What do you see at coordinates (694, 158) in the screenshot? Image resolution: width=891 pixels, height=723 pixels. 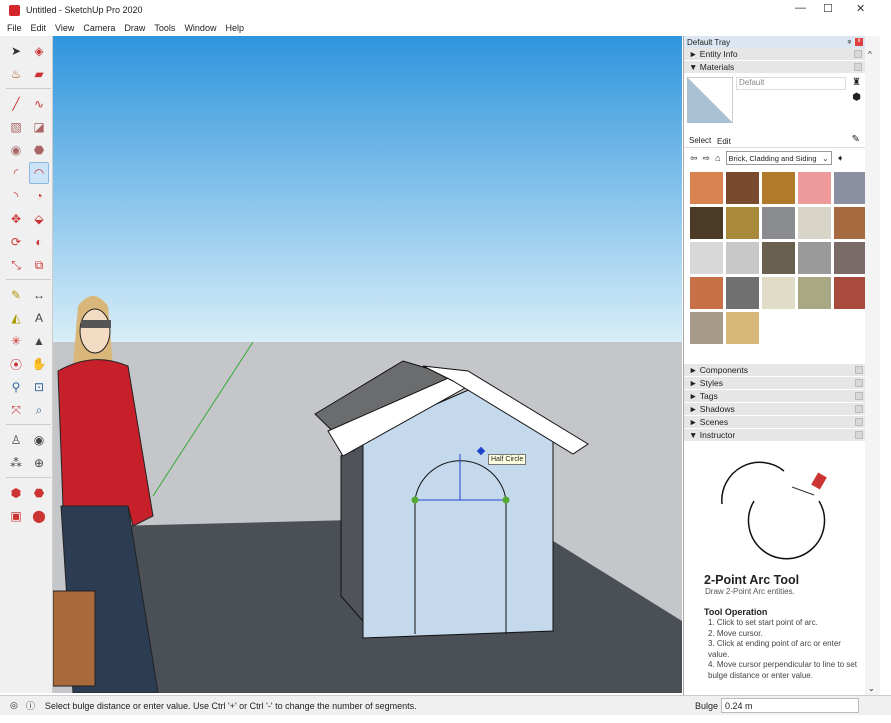 I see `back-icon: ⇦` at bounding box center [694, 158].